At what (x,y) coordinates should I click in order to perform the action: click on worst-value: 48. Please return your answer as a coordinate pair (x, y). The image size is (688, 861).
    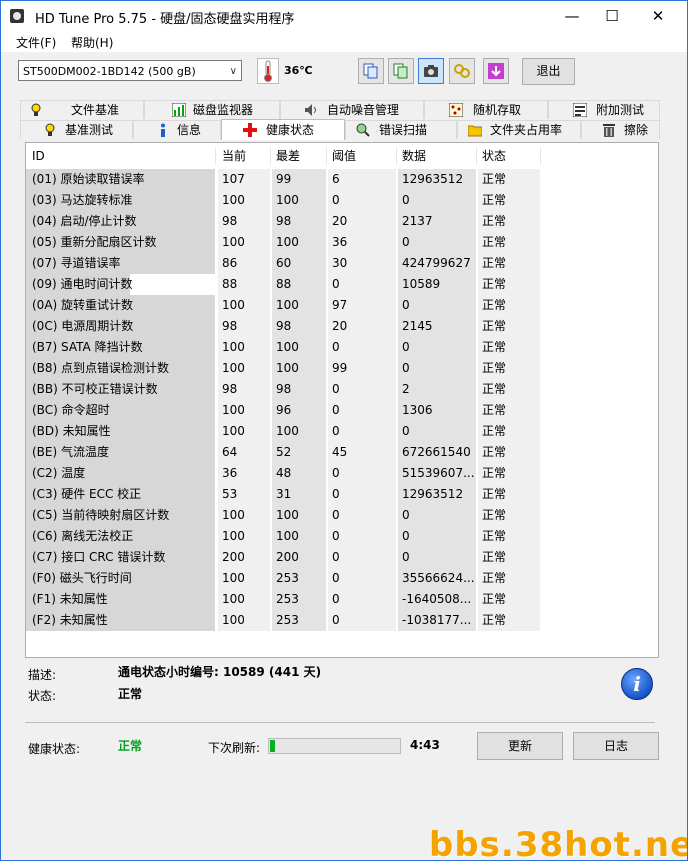
    Looking at the image, I should click on (299, 473).